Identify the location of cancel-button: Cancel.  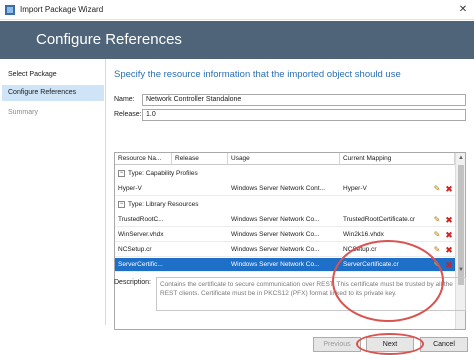
(444, 344).